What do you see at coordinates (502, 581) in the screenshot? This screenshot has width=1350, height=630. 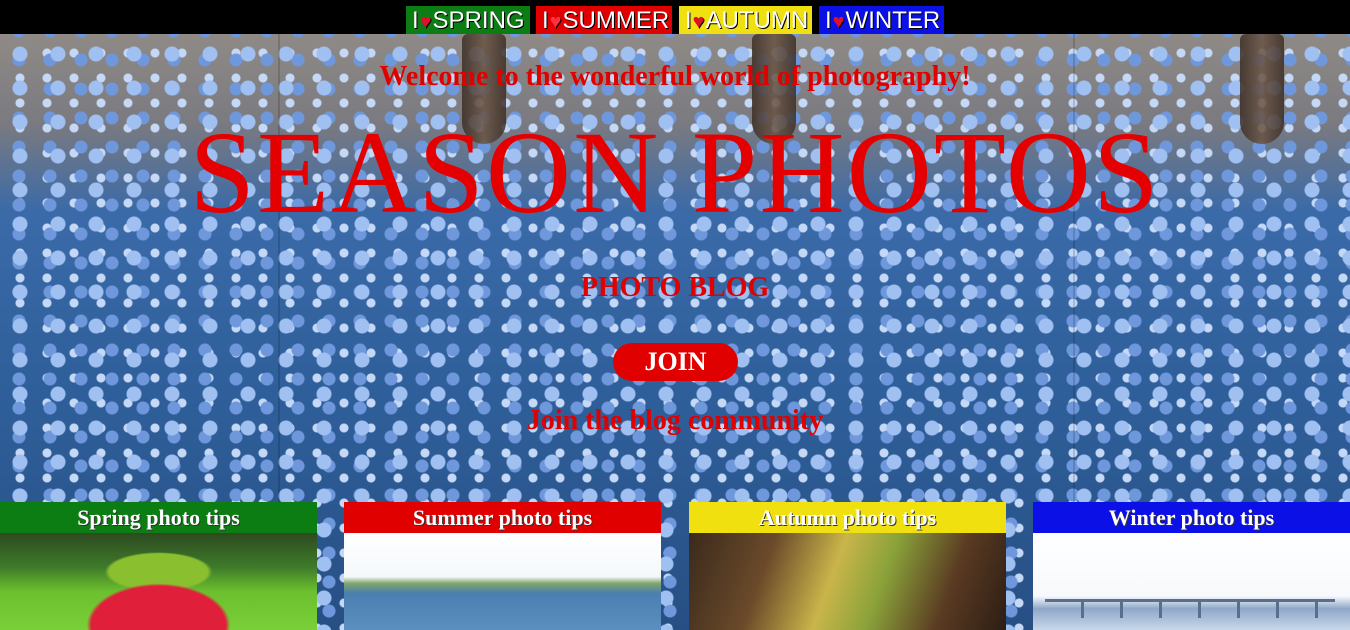 I see `summer-lake-photo` at bounding box center [502, 581].